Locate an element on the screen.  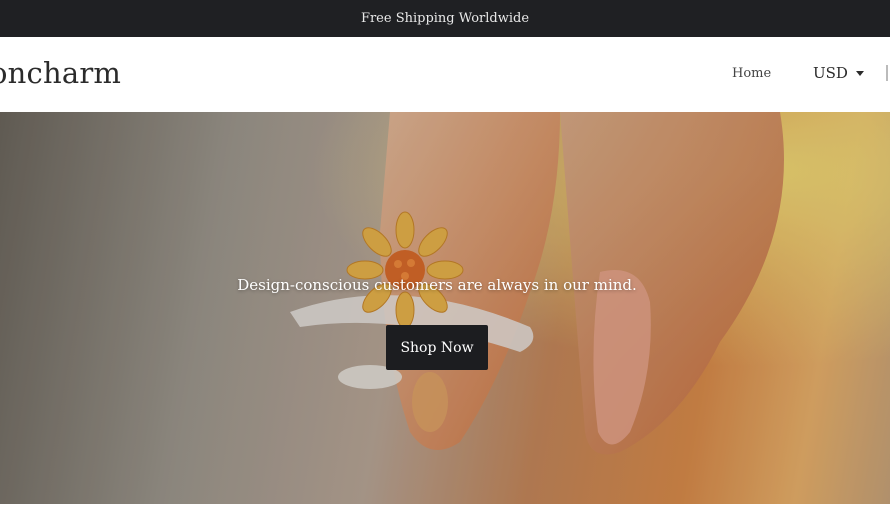
currency-selector: USD is located at coordinates (838, 73).